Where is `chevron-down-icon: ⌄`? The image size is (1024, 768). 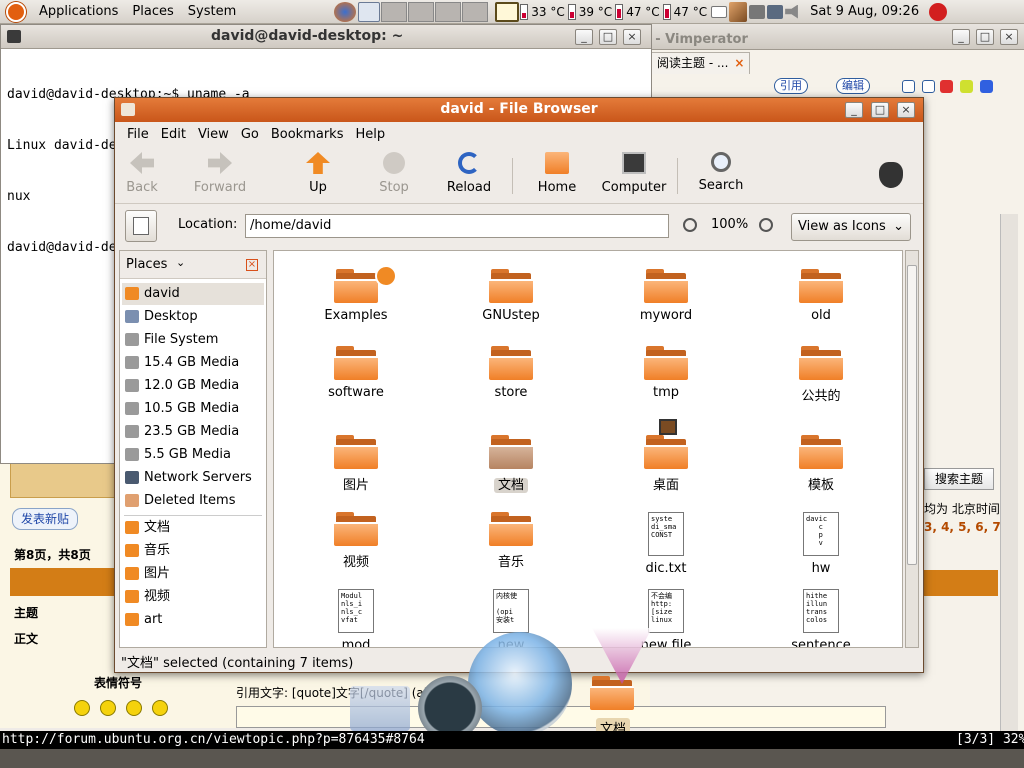 chevron-down-icon: ⌄ is located at coordinates (180, 262).